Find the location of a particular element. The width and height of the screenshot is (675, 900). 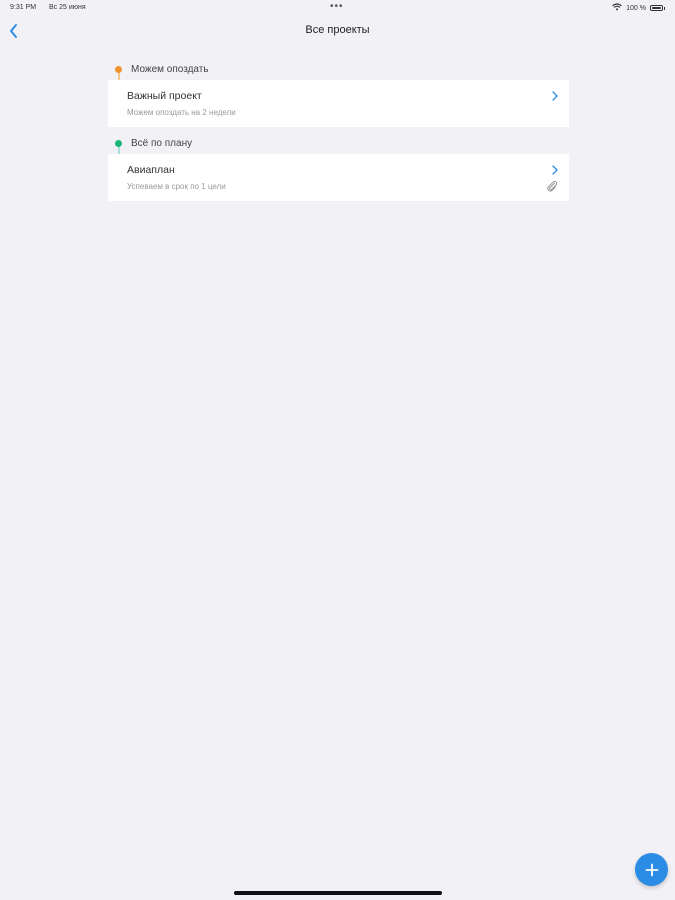

multitasking-dots: ••• is located at coordinates (337, 6).